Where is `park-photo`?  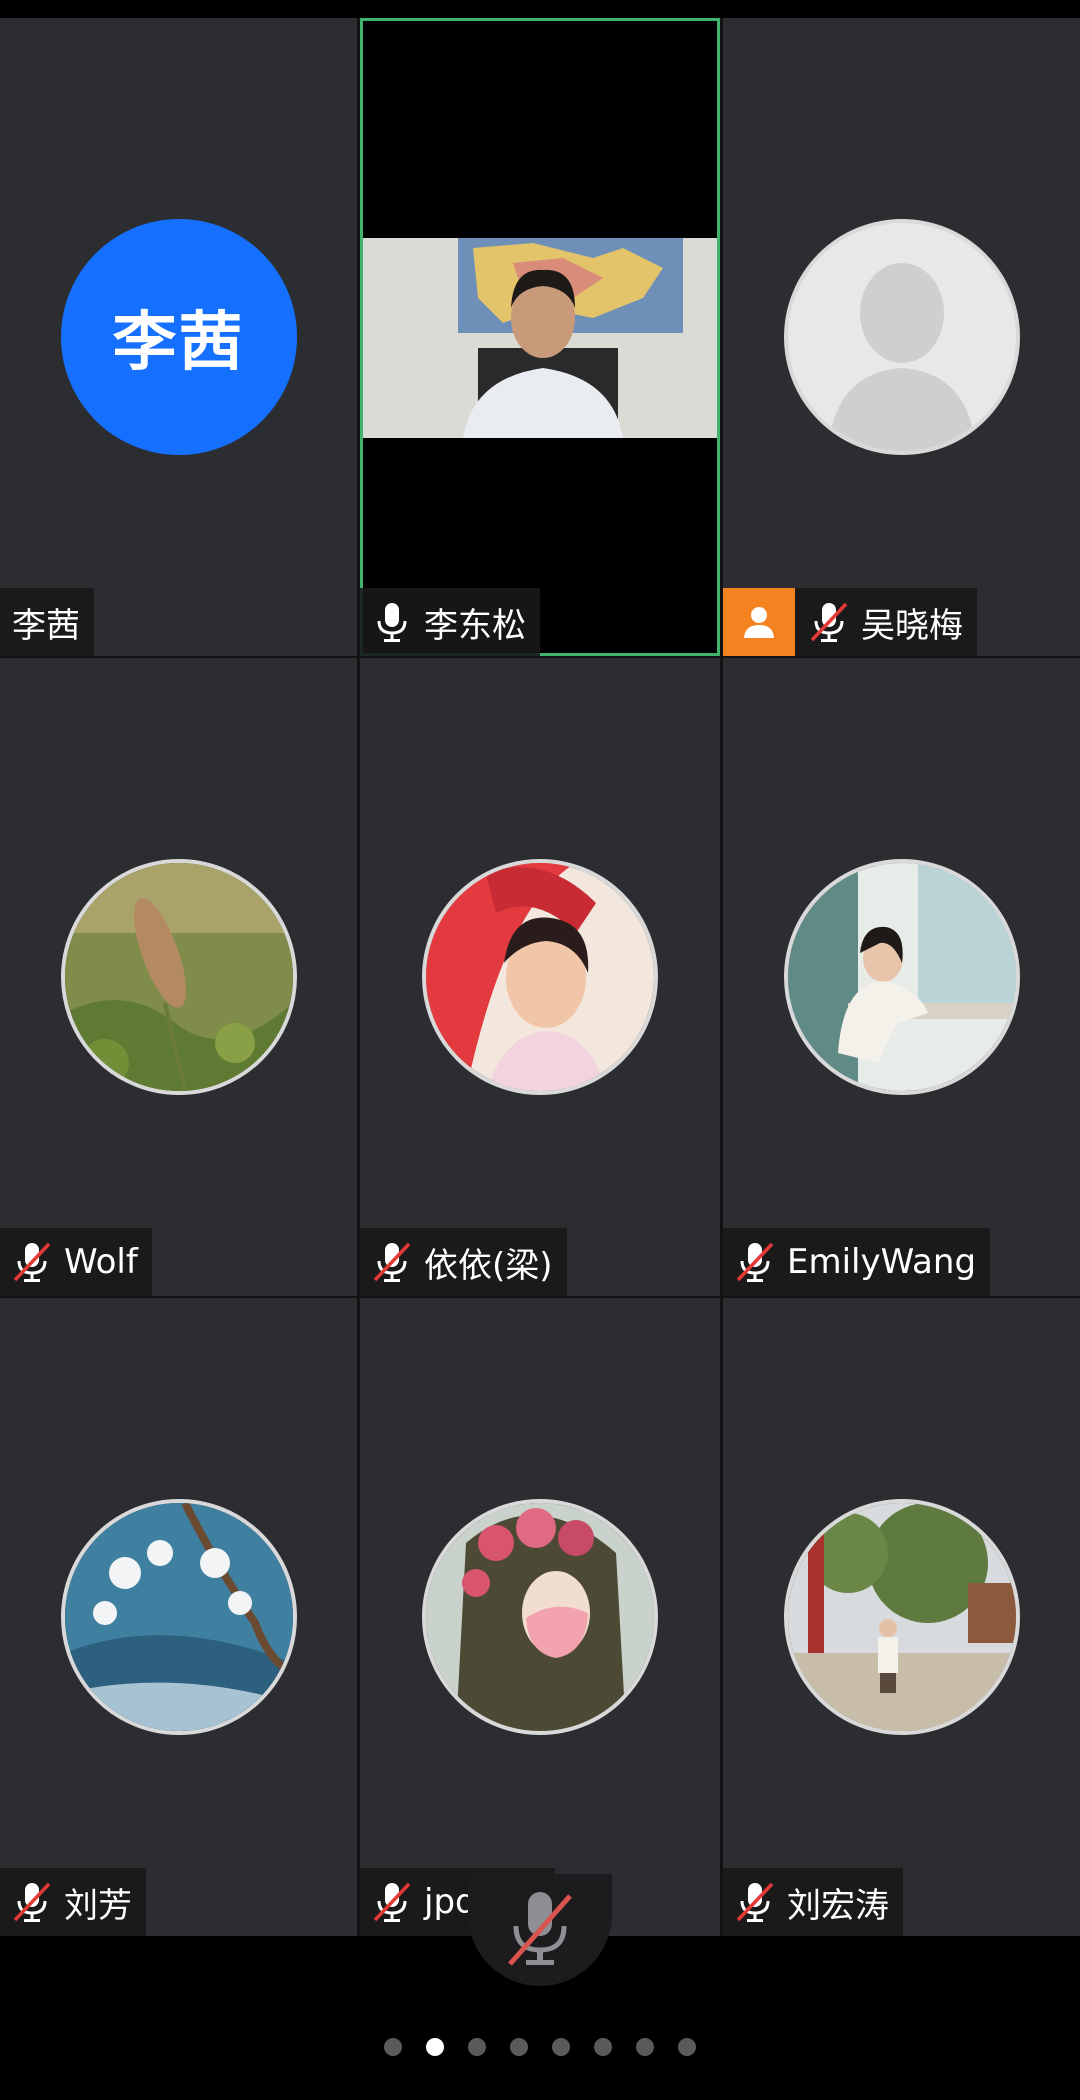 park-photo is located at coordinates (901, 1617).